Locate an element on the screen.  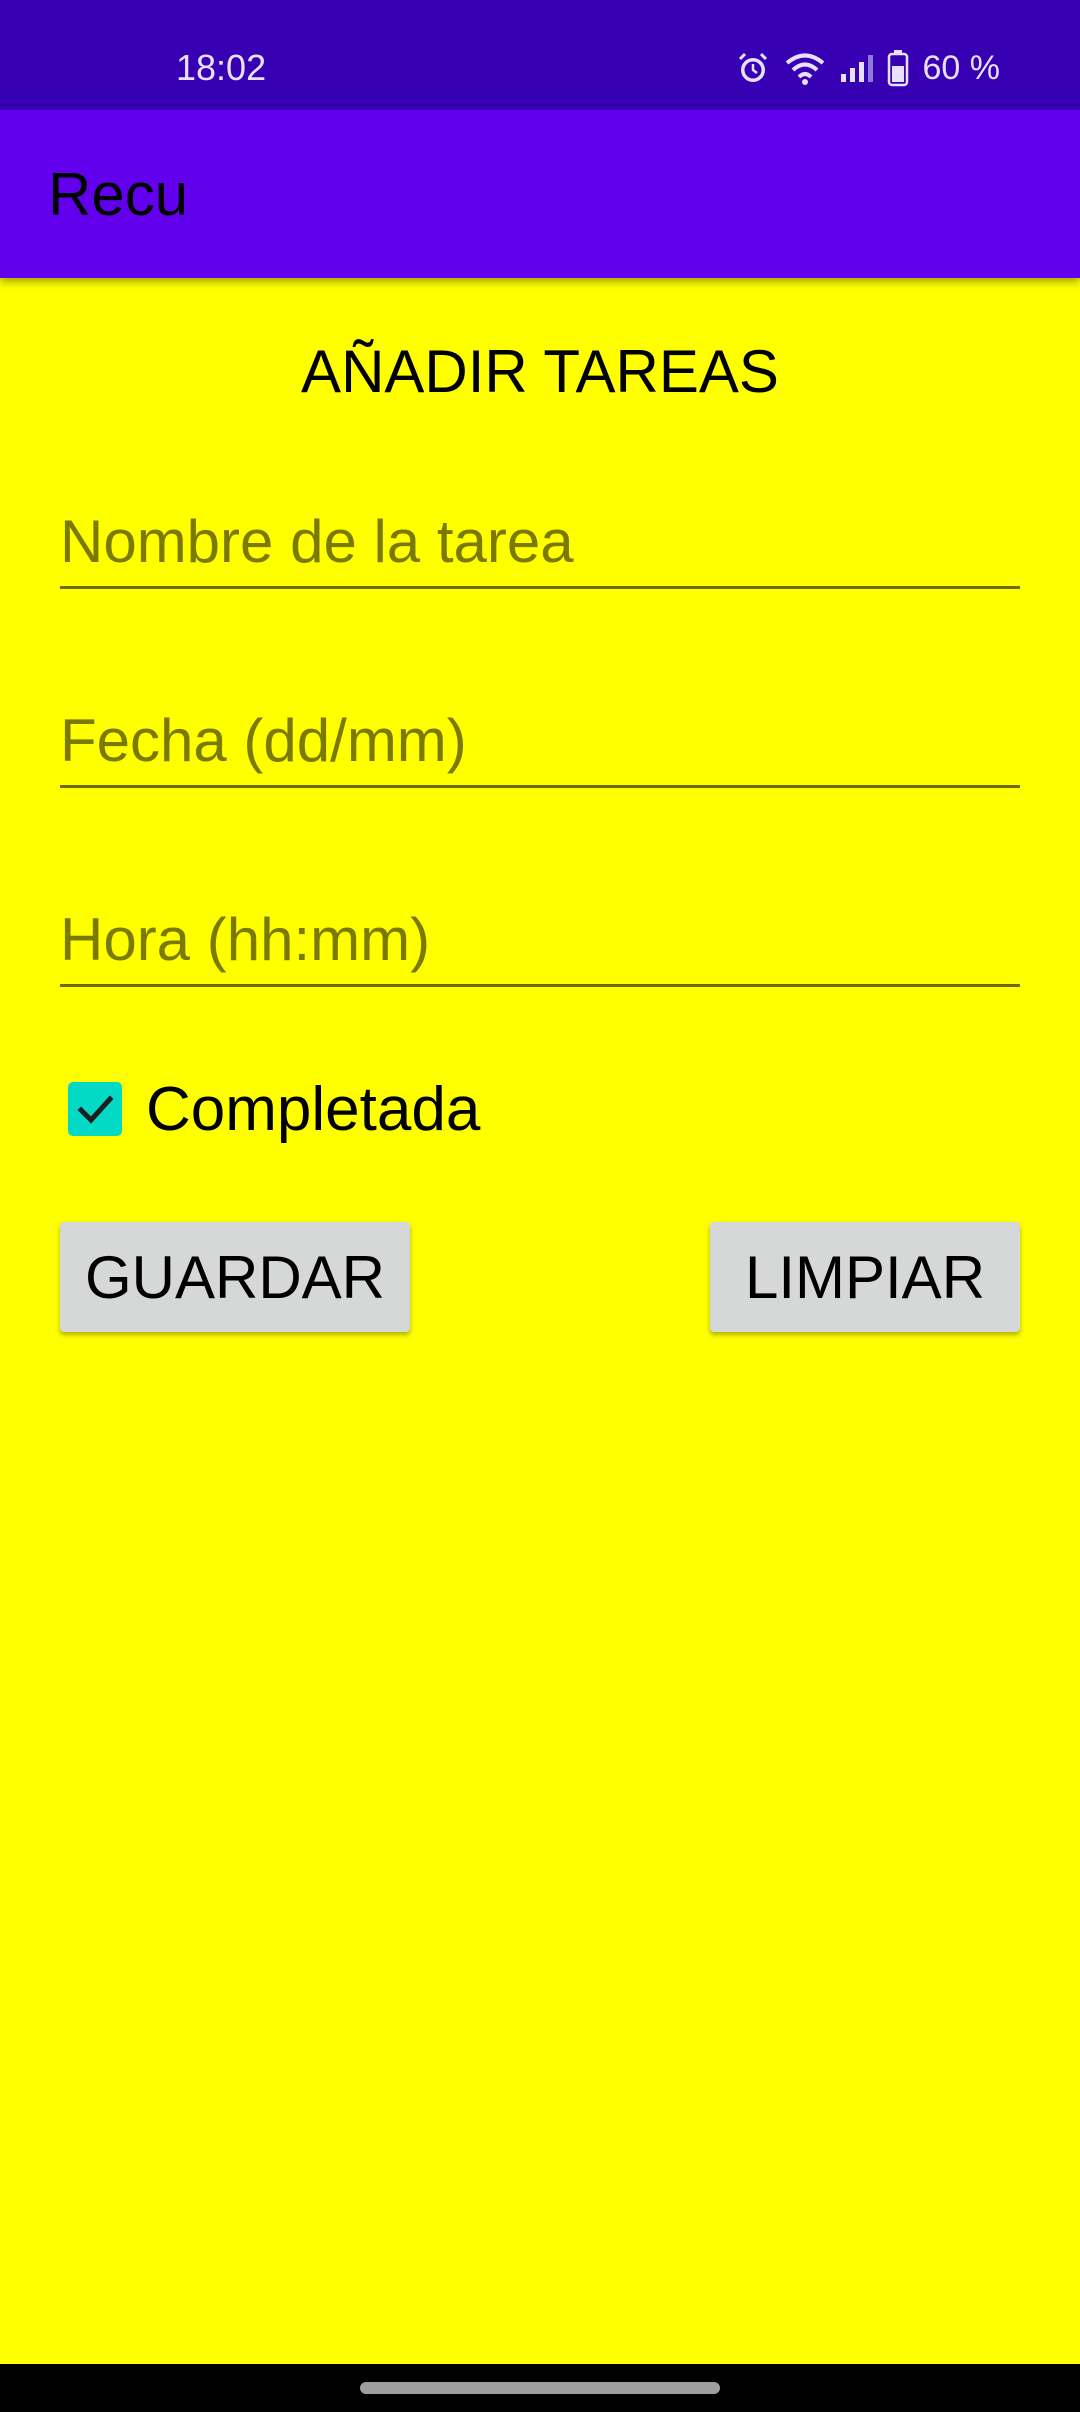
date-field is located at coordinates (540, 738).